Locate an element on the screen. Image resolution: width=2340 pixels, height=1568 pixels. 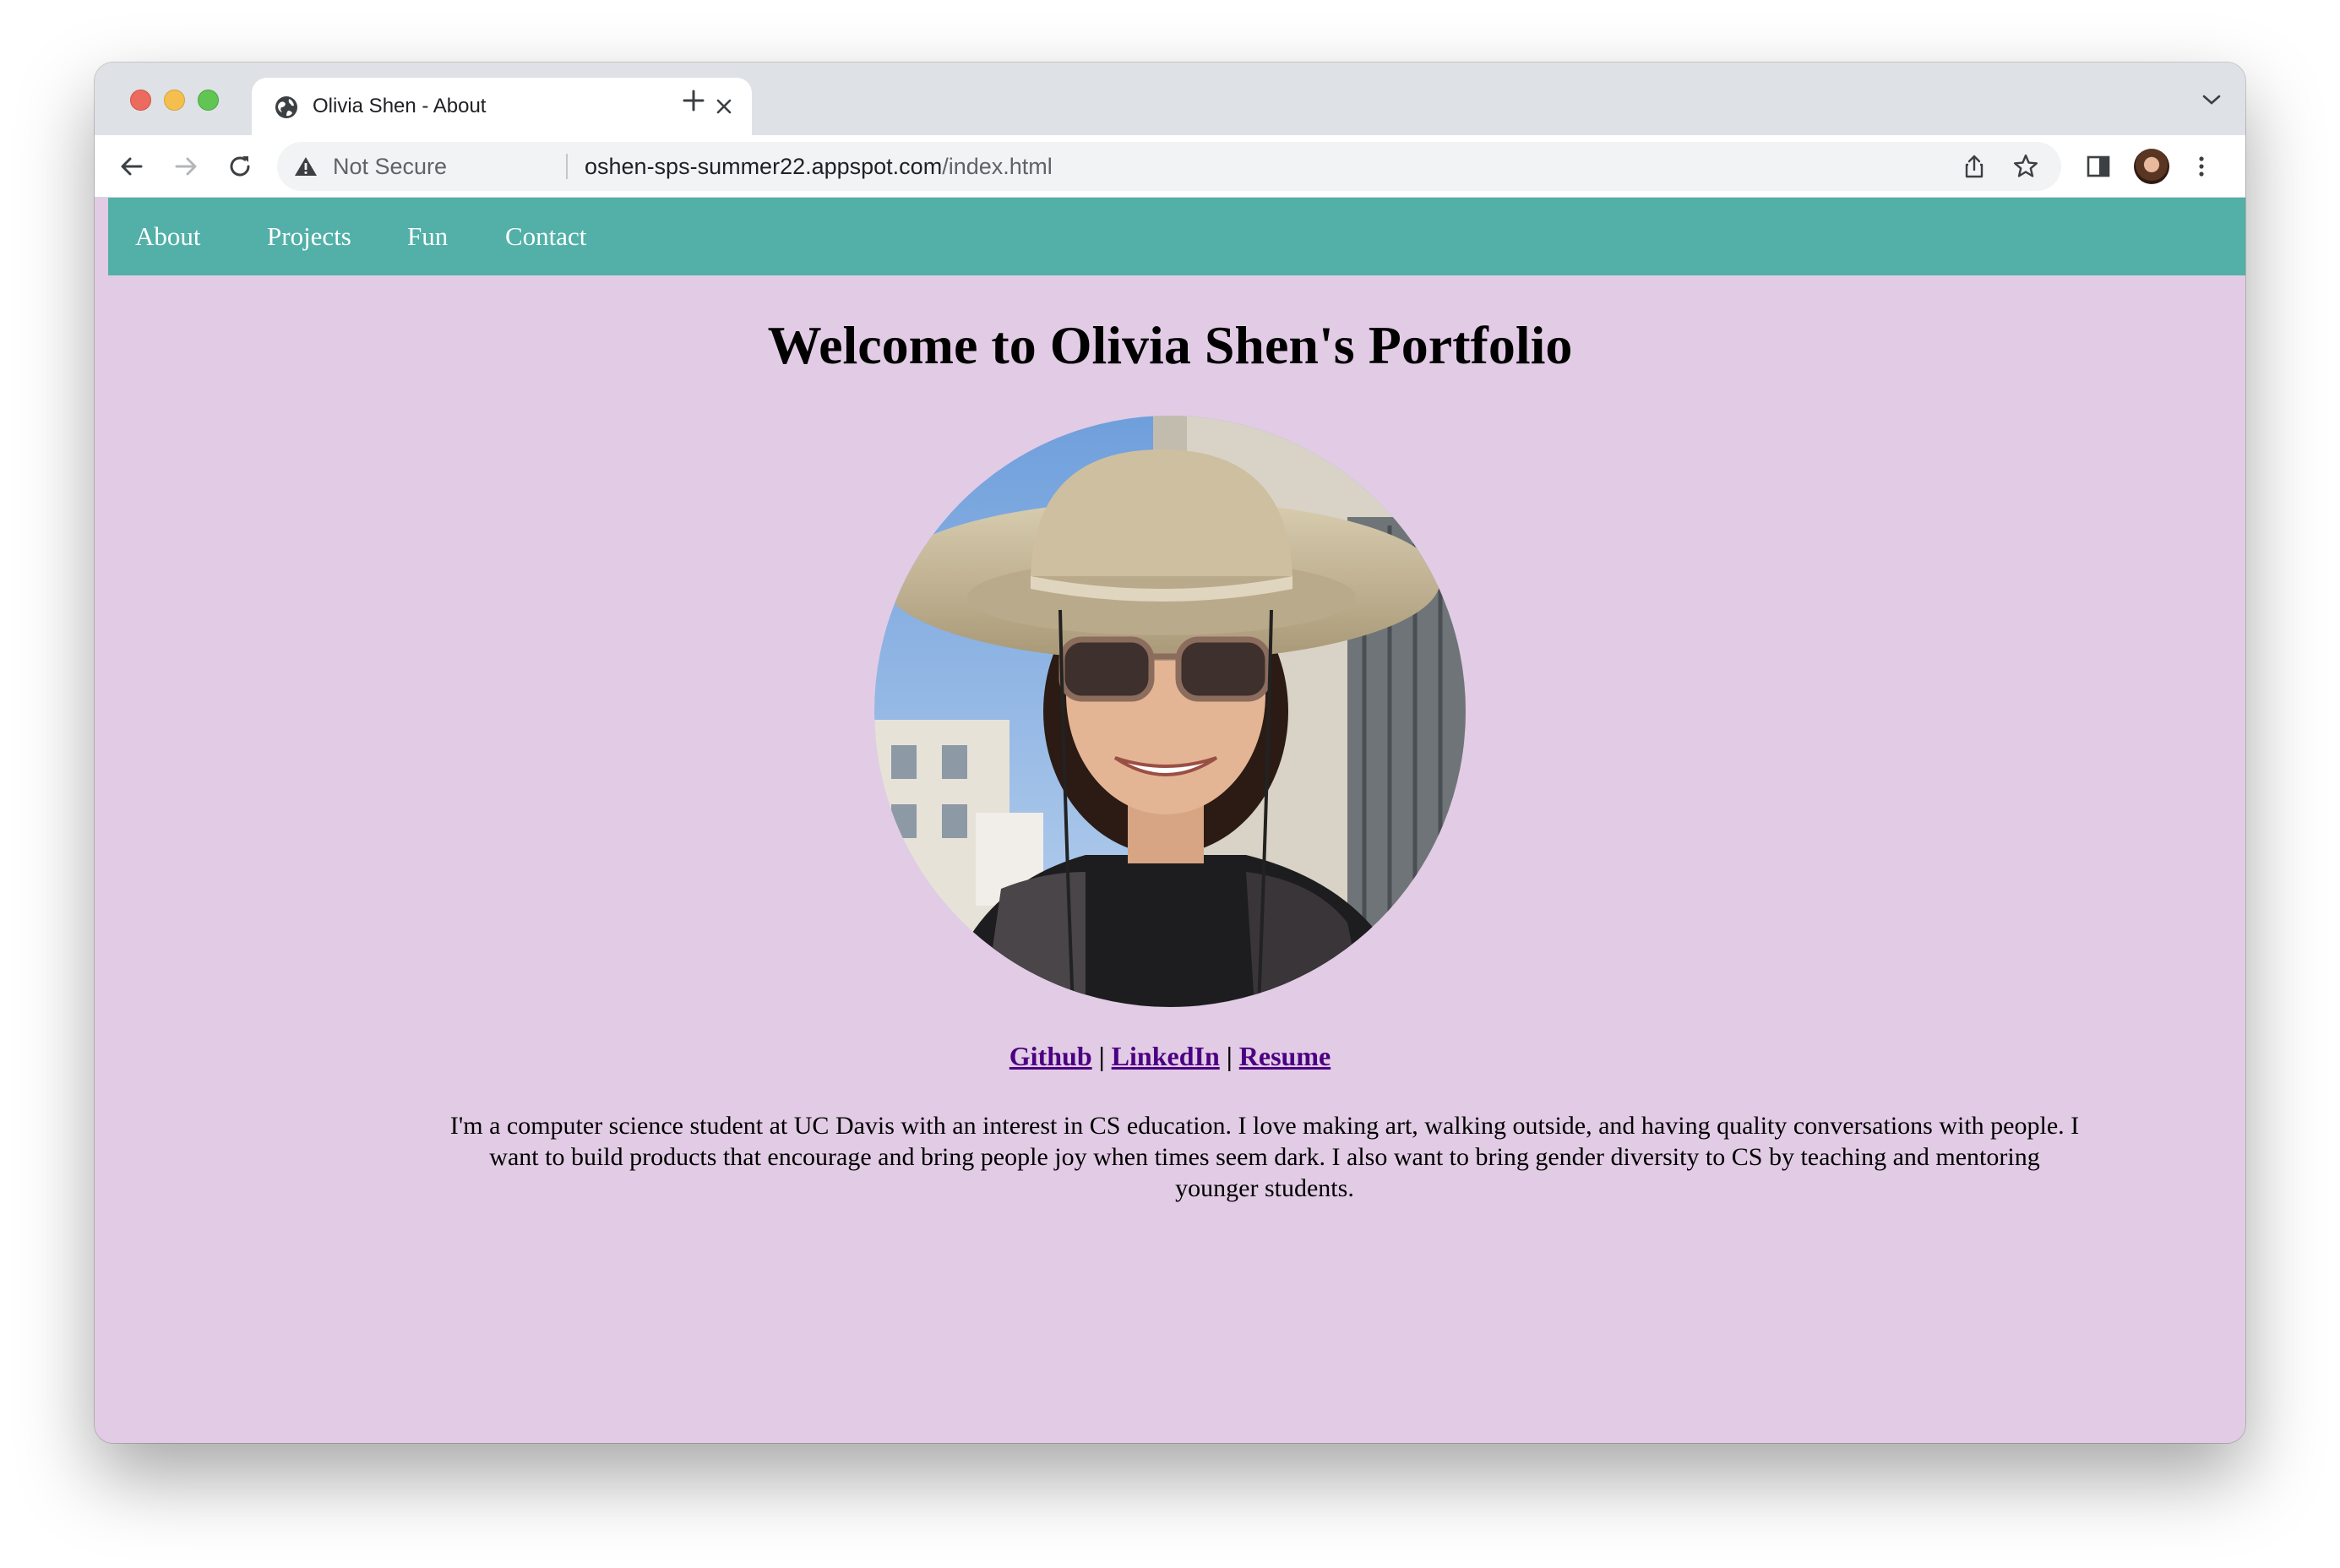
resume-link: Resume is located at coordinates (1285, 1056).